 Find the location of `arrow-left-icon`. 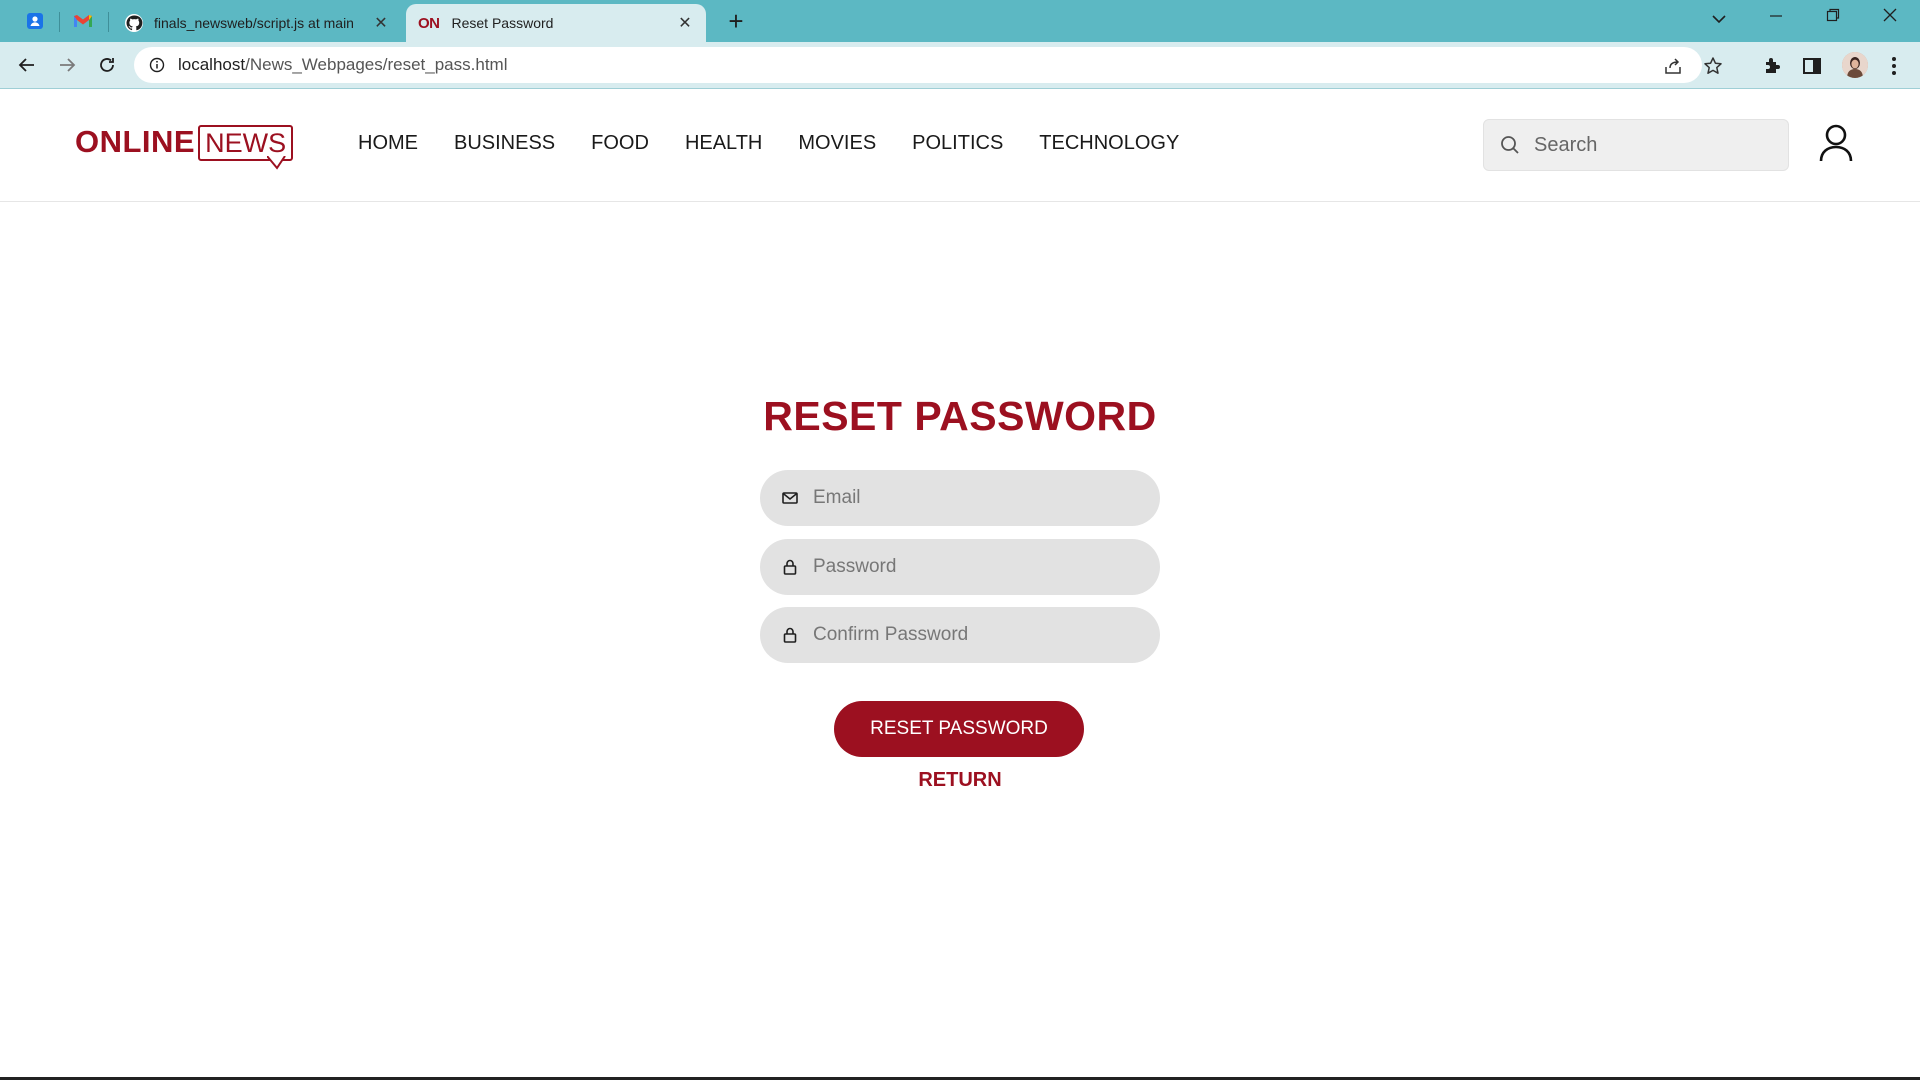

arrow-left-icon is located at coordinates (26, 65).